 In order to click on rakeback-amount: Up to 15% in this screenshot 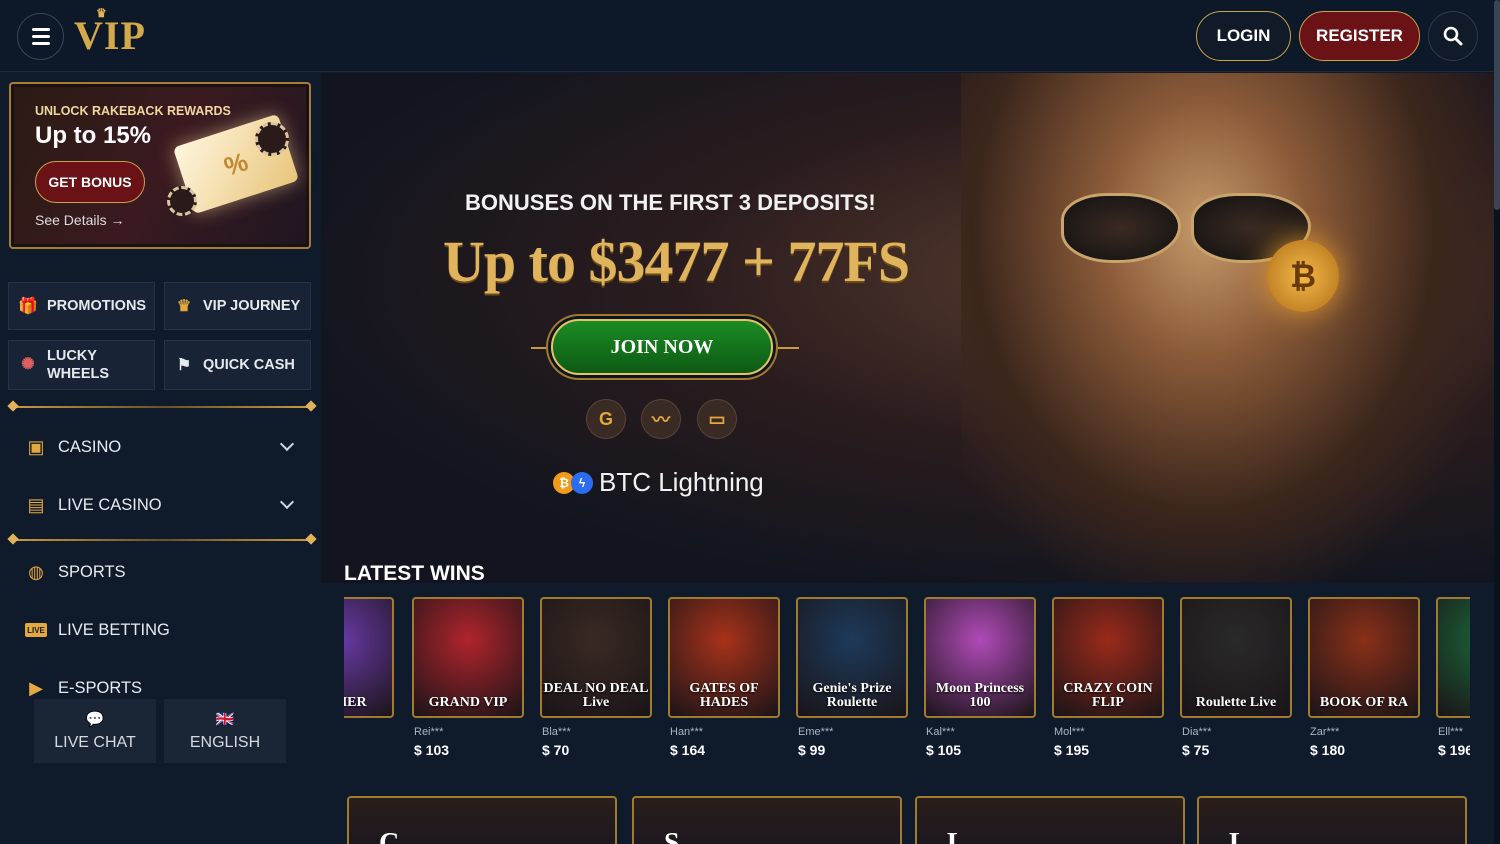, I will do `click(93, 135)`.